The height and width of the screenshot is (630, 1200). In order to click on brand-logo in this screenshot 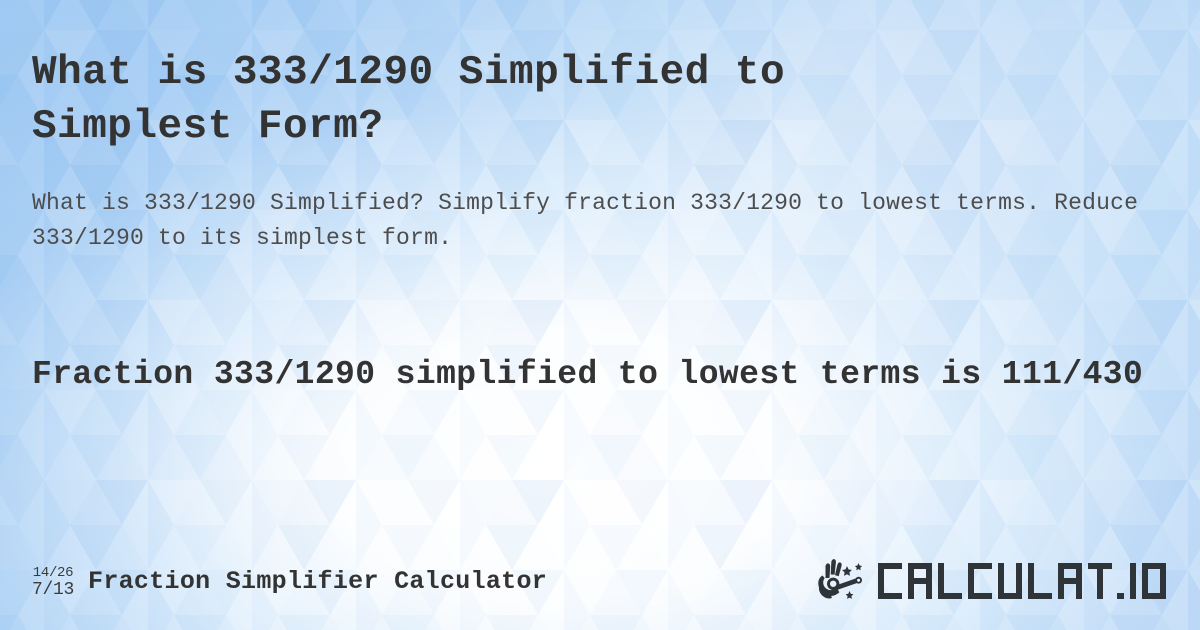, I will do `click(992, 582)`.